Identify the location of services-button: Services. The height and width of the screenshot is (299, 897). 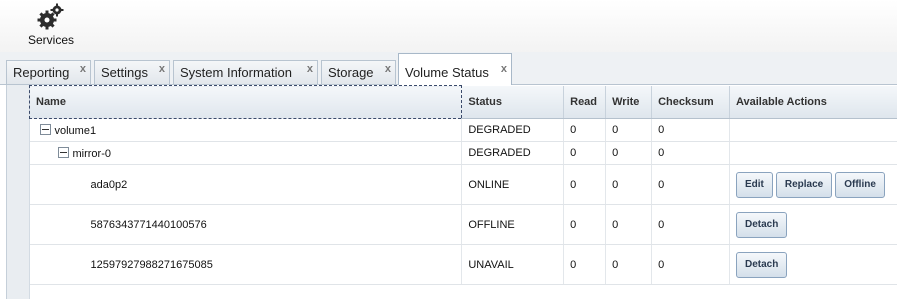
(51, 26).